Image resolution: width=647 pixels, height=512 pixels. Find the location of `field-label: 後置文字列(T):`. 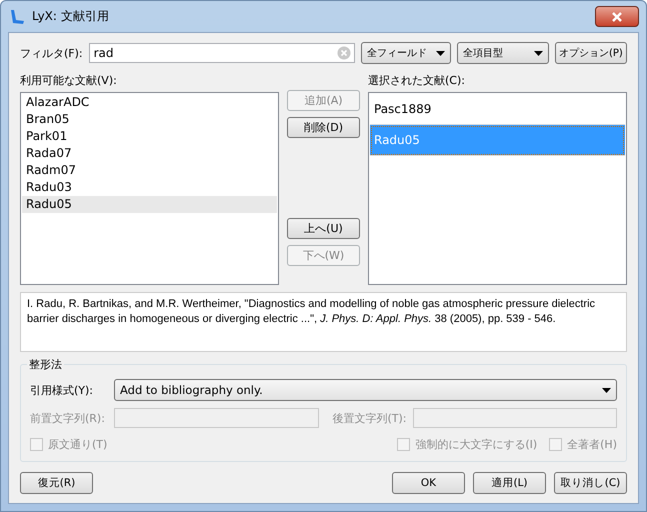

field-label: 後置文字列(T): is located at coordinates (369, 418).